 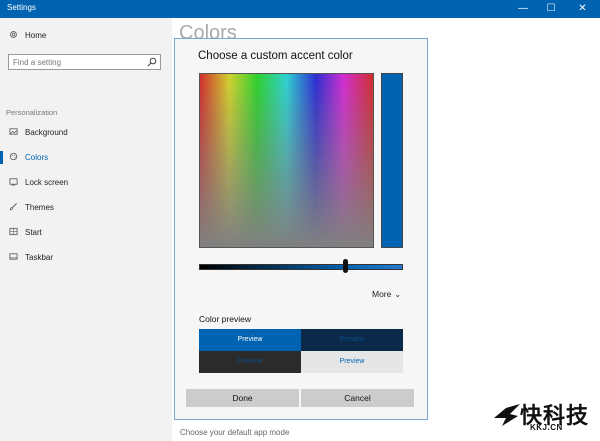 I want to click on sidebar-item-lock-screen: Lock screen, so click(x=86, y=183).